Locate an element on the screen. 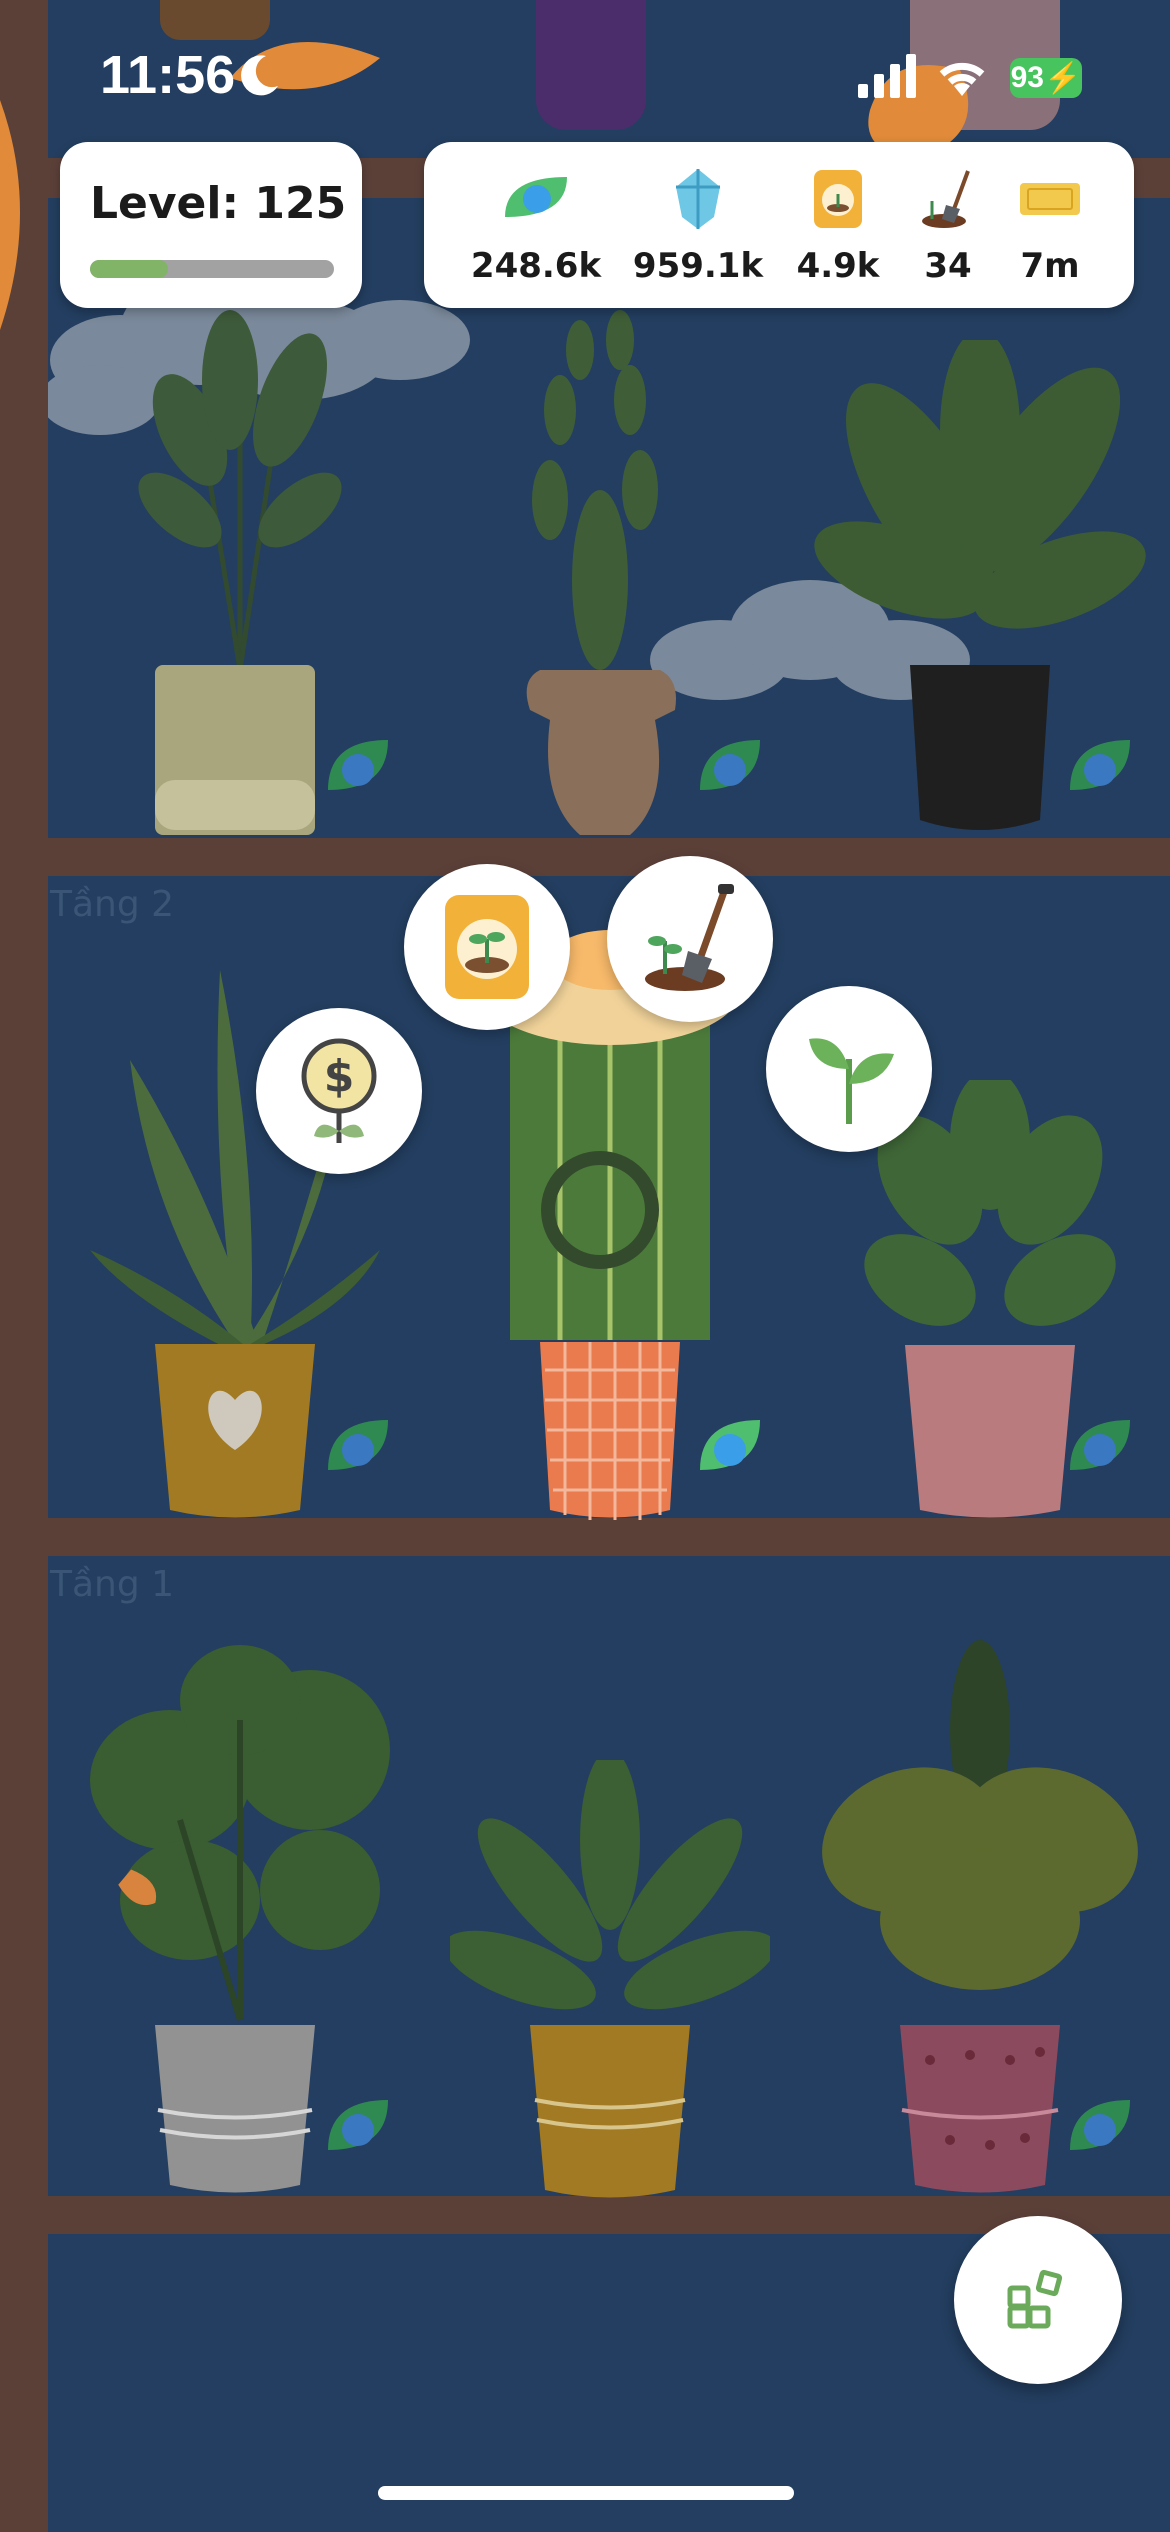 Image resolution: width=1170 pixels, height=2532 pixels. moon-icon is located at coordinates (259, 75).